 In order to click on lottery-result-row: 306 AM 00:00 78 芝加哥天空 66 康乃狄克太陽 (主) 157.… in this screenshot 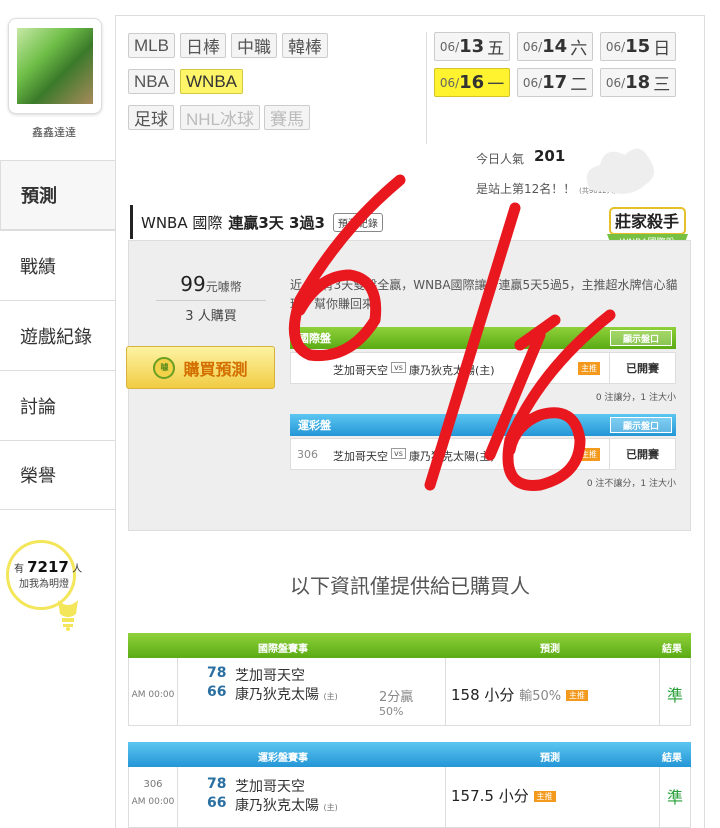, I will do `click(409, 797)`.